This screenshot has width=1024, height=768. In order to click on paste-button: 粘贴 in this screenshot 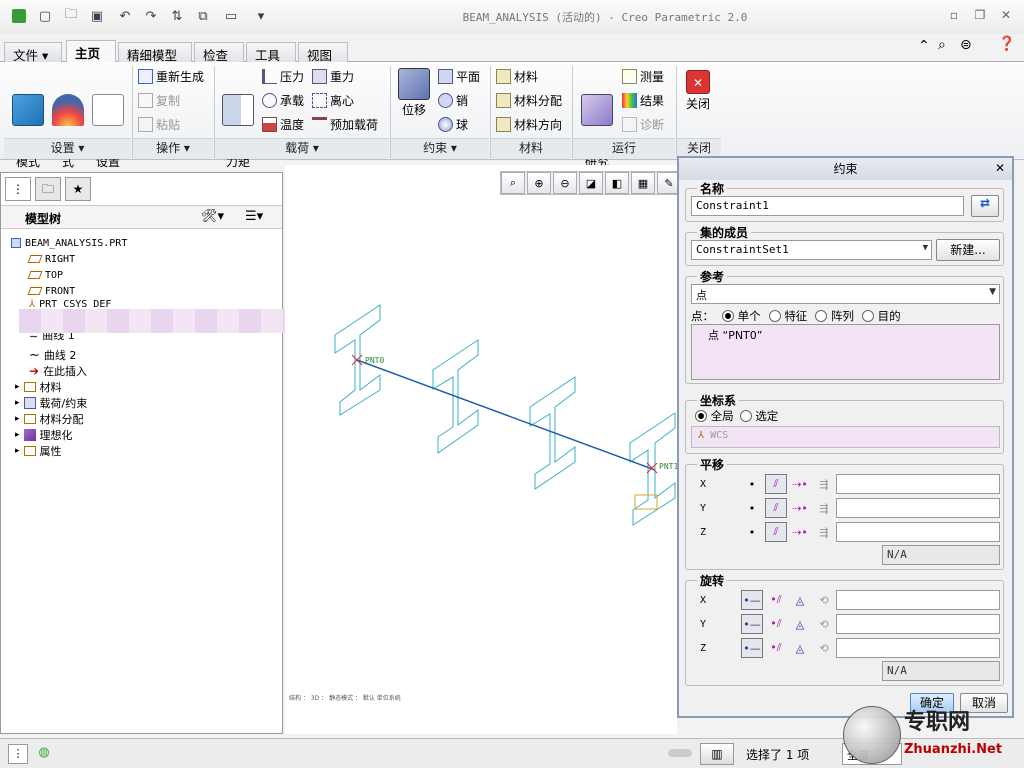, I will do `click(159, 124)`.